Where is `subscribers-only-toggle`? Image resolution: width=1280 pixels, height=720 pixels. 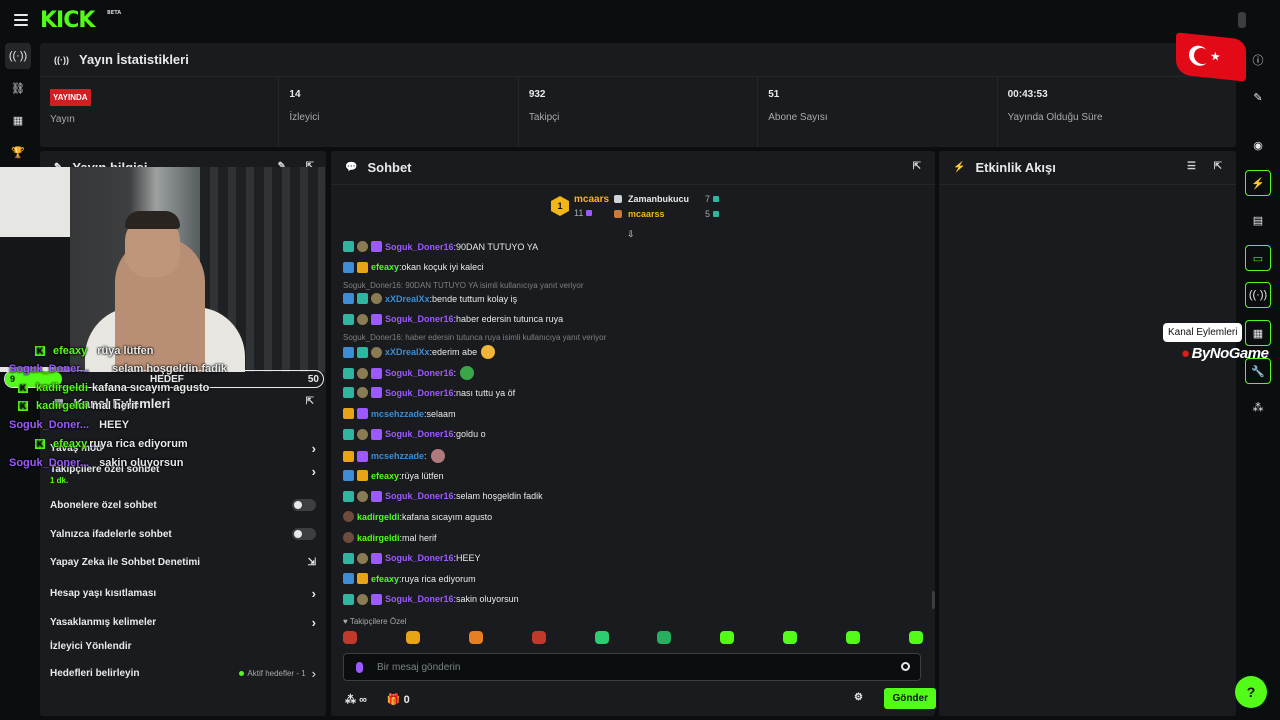 subscribers-only-toggle is located at coordinates (304, 505).